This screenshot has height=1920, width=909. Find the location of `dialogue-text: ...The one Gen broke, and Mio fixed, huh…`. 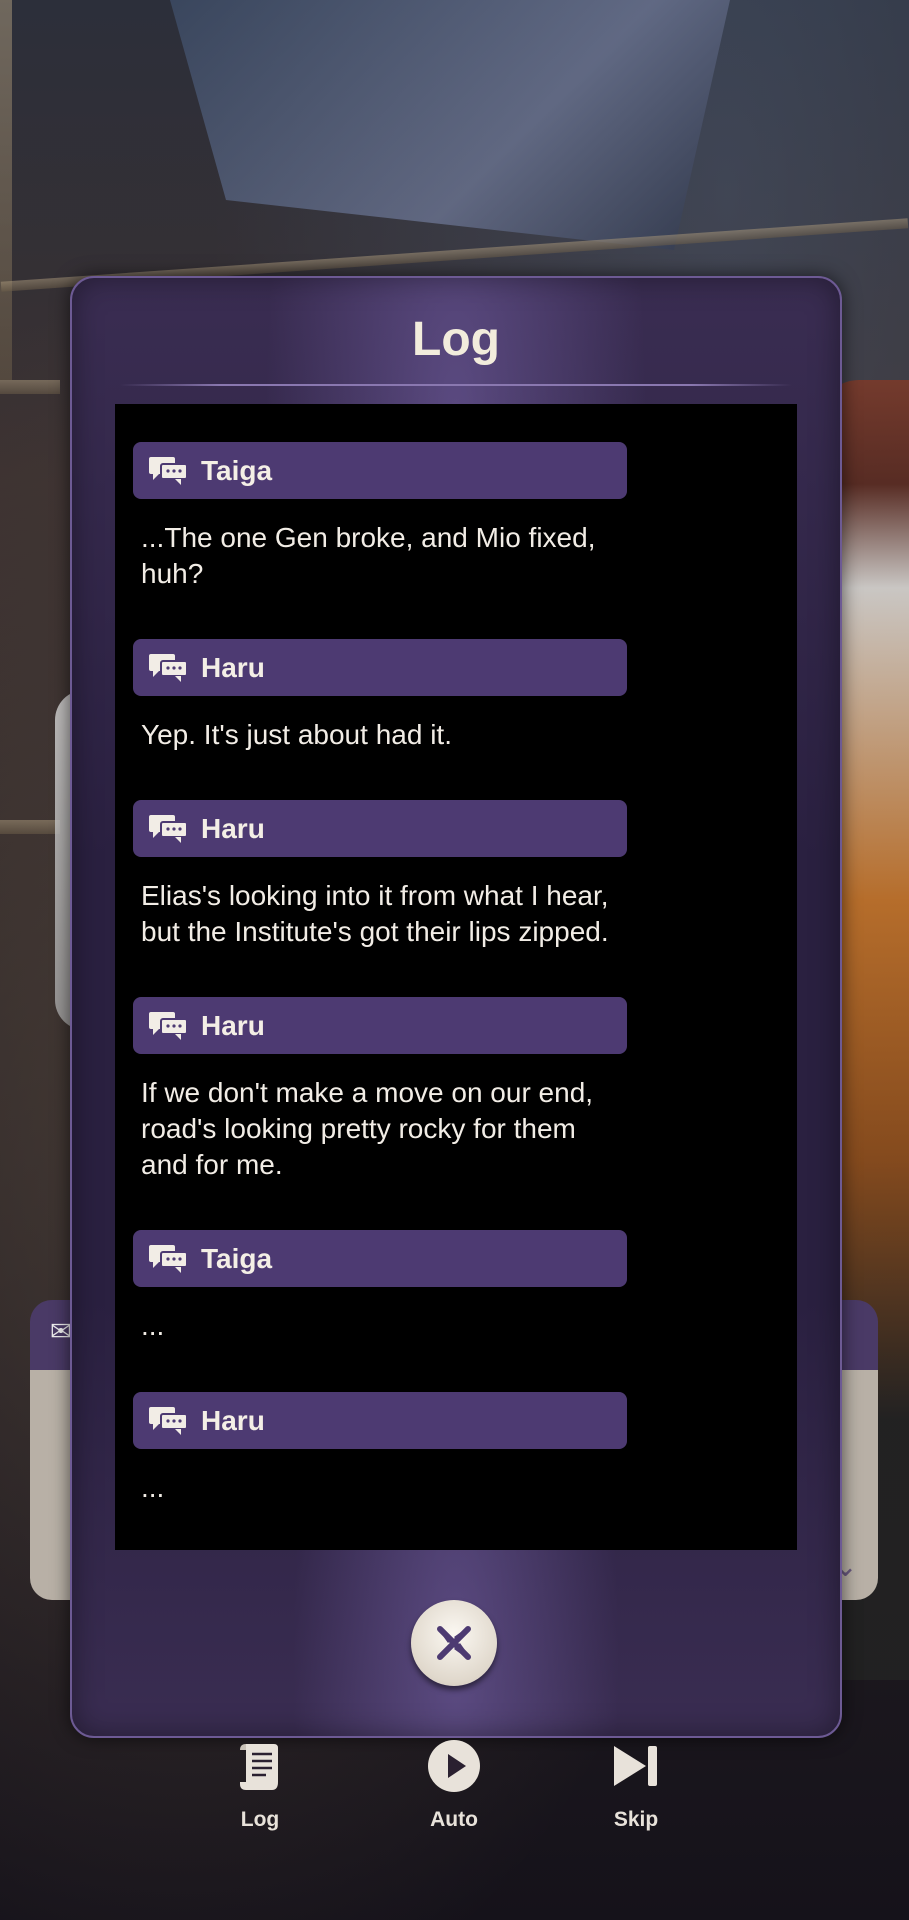

dialogue-text: ...The one Gen broke, and Mio fixed, huh… is located at coordinates (368, 555).